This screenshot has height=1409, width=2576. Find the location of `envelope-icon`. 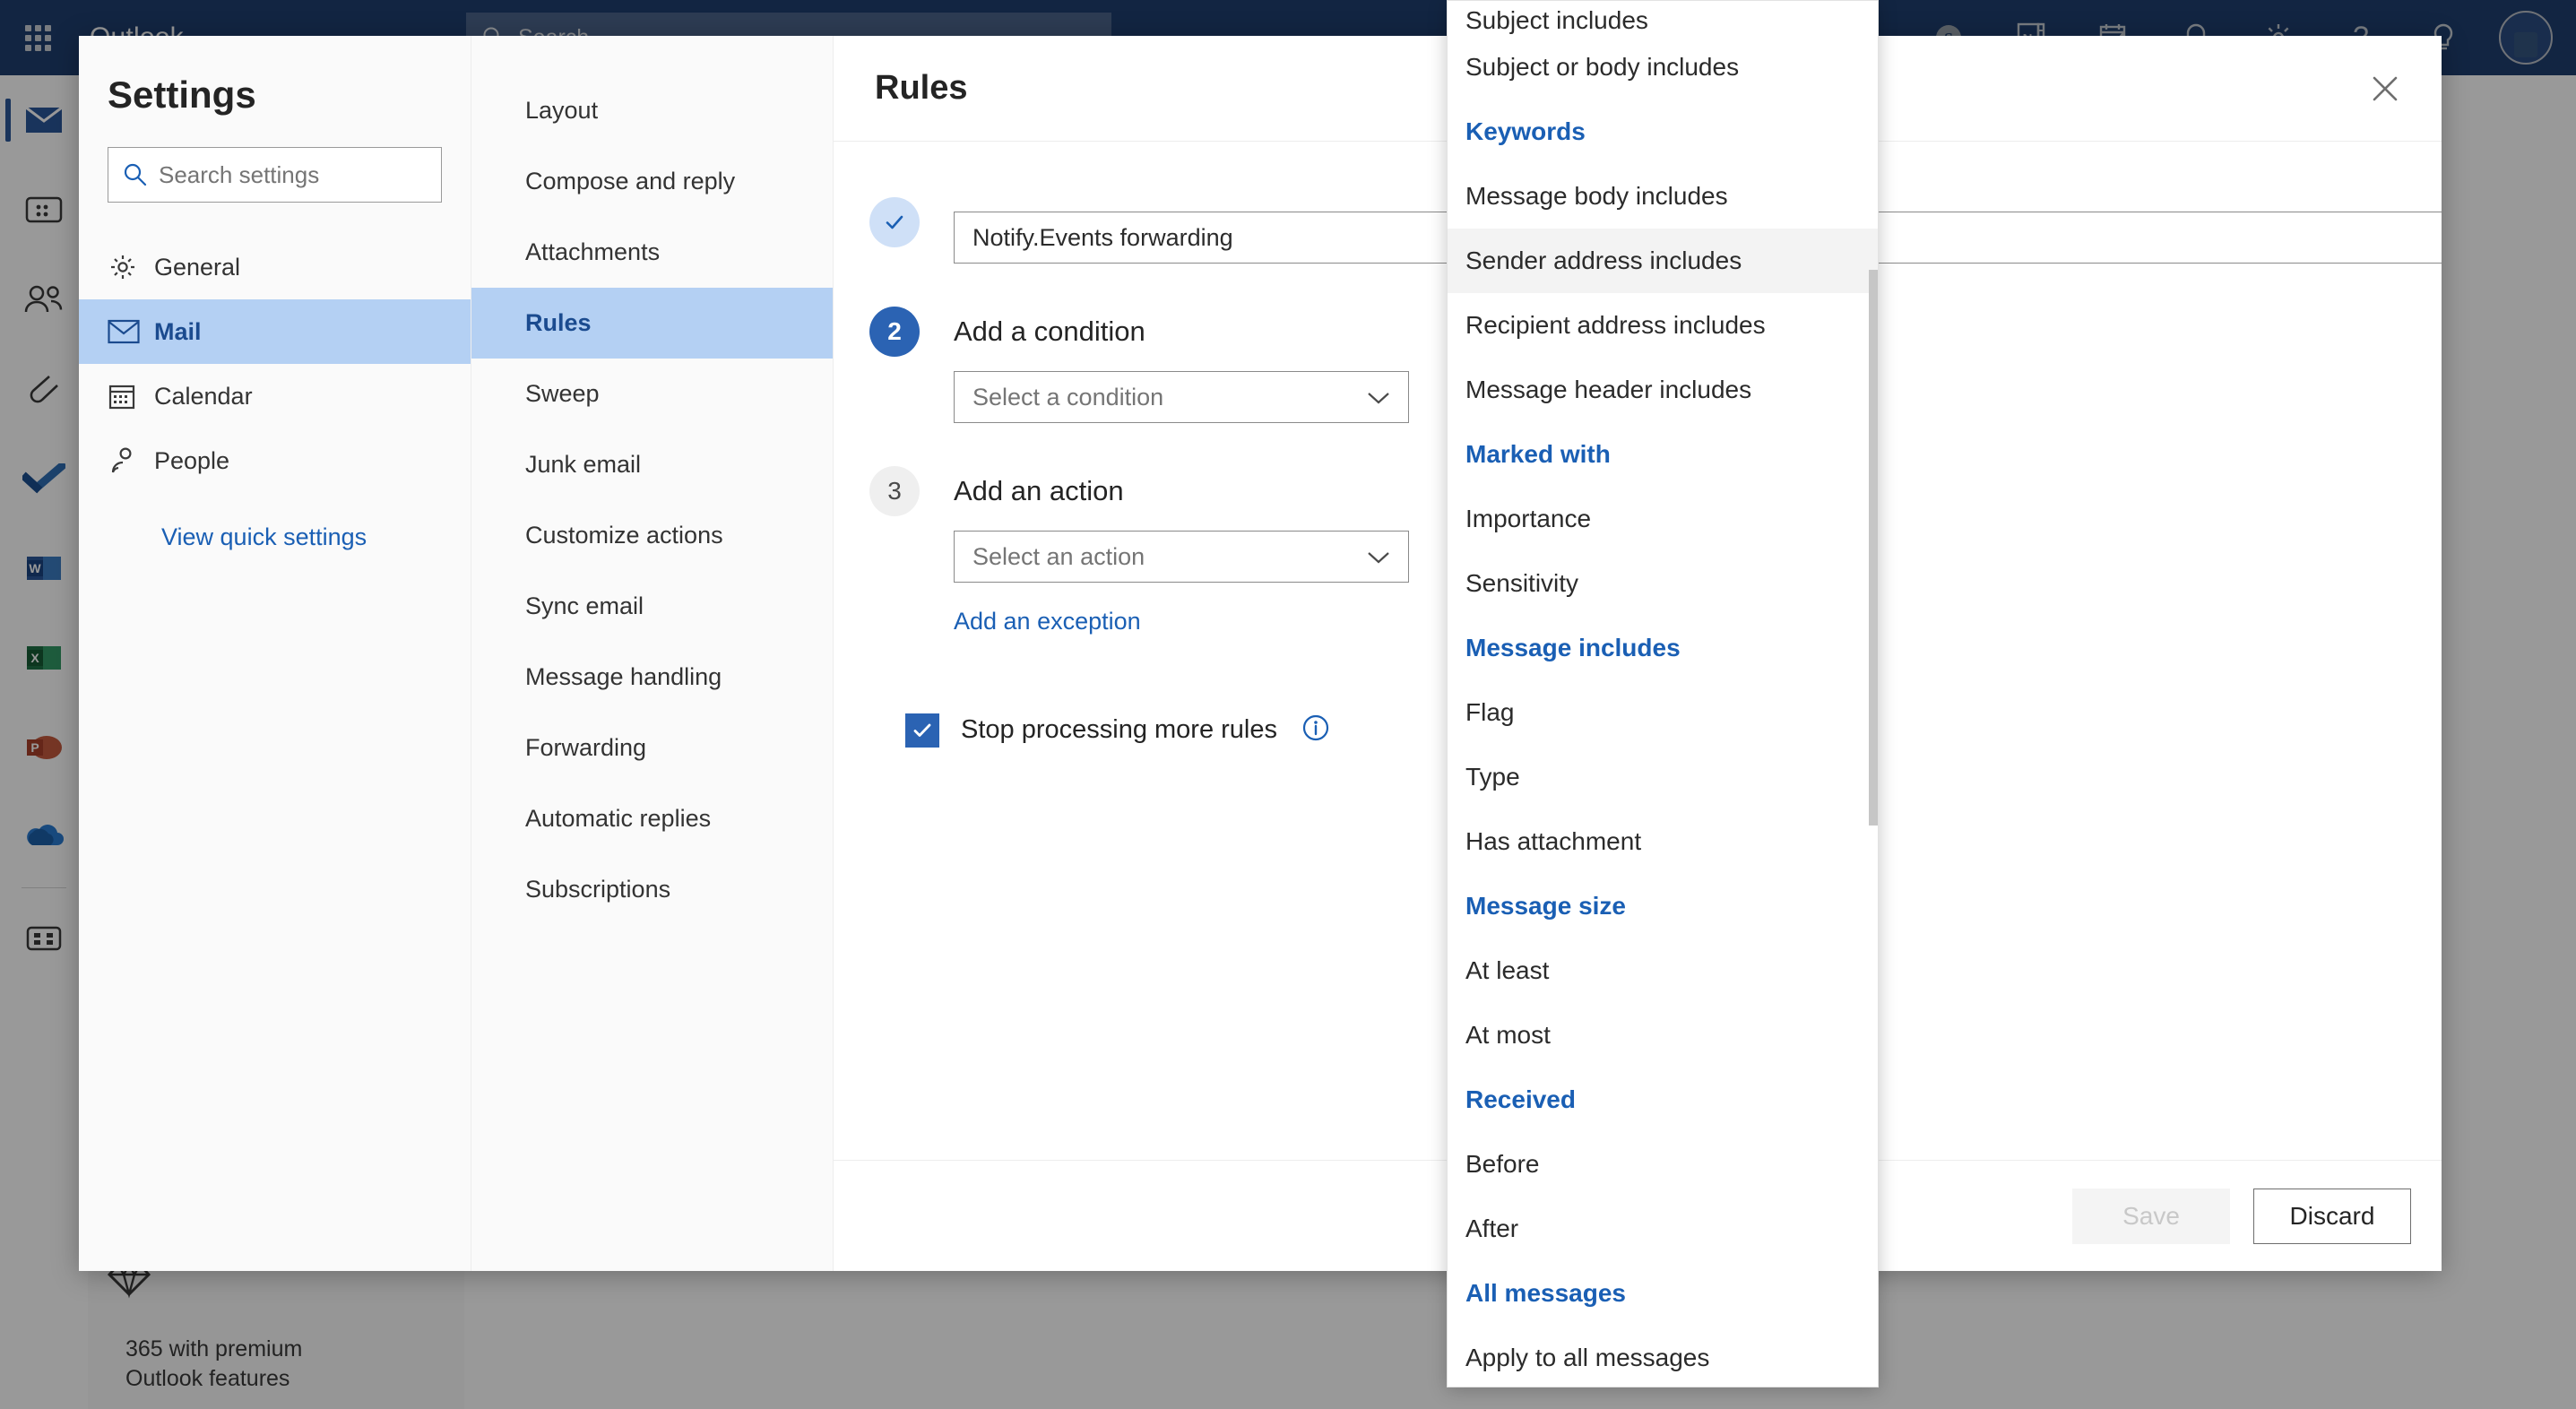

envelope-icon is located at coordinates (131, 331).